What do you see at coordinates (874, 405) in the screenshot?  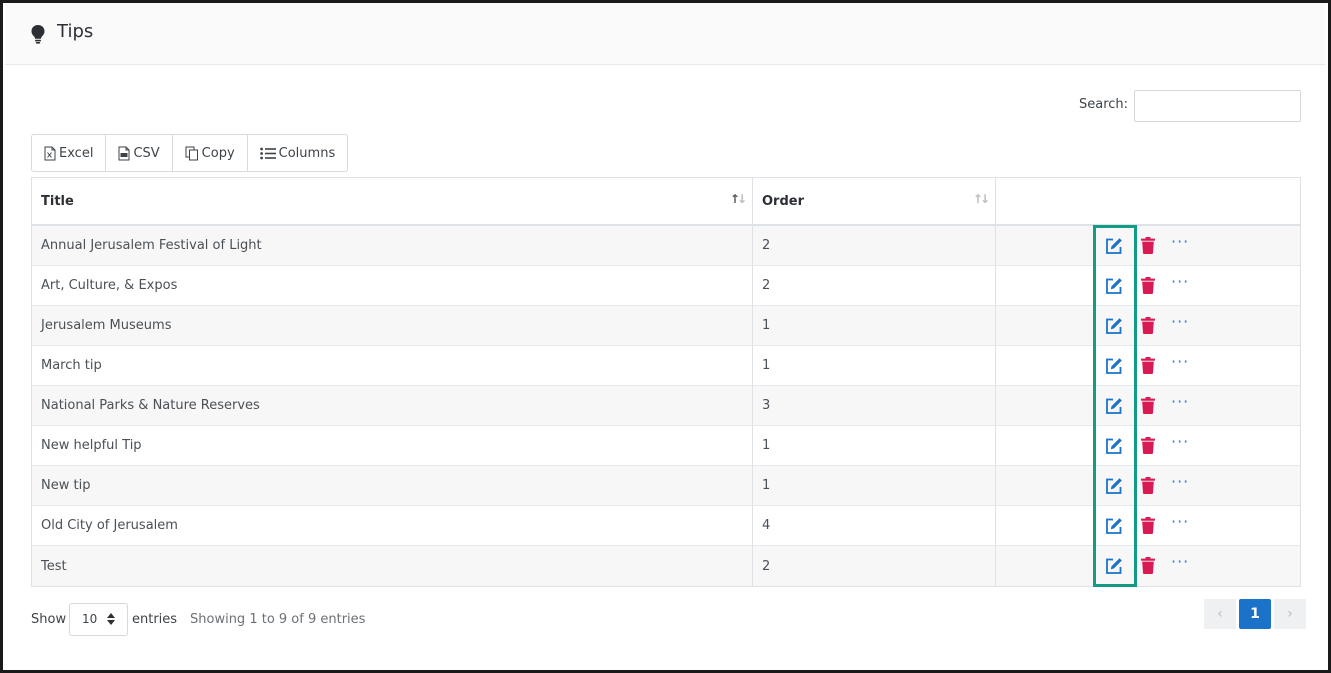 I see `cell-order: 3` at bounding box center [874, 405].